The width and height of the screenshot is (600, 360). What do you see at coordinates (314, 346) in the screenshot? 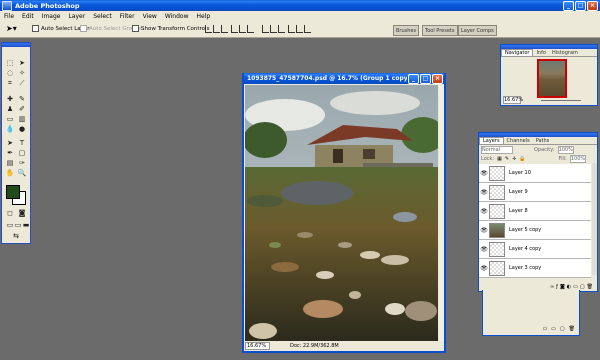
I see `document-size-info: Doc: 22.9M/362.8M` at bounding box center [314, 346].